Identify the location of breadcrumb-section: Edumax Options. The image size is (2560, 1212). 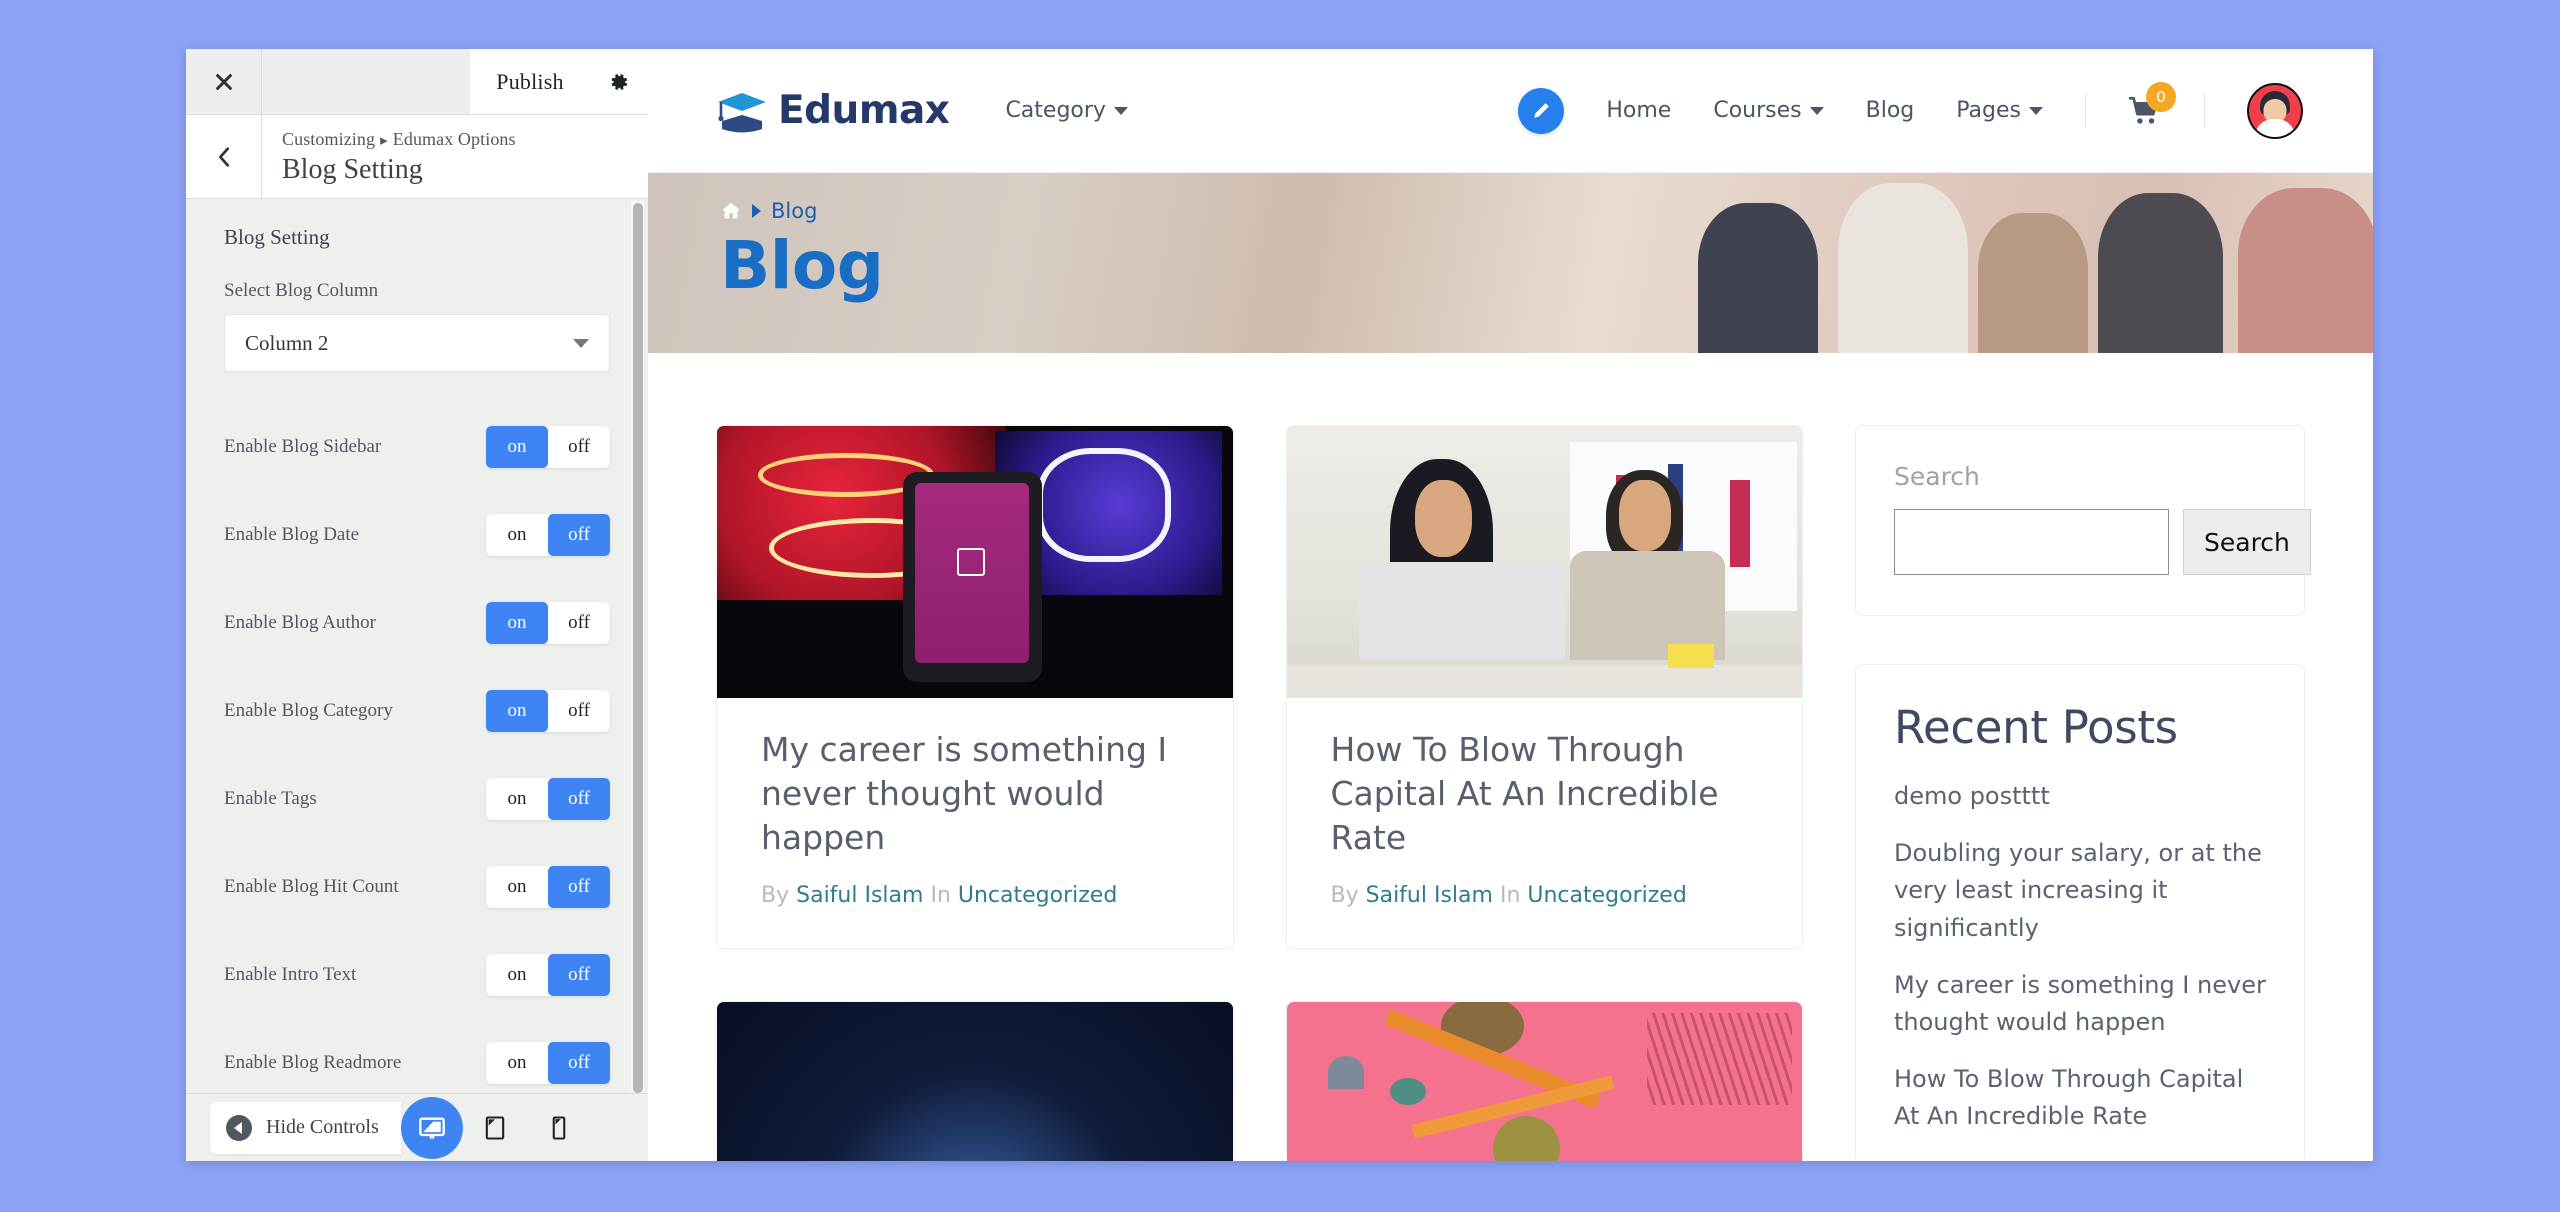
(454, 139).